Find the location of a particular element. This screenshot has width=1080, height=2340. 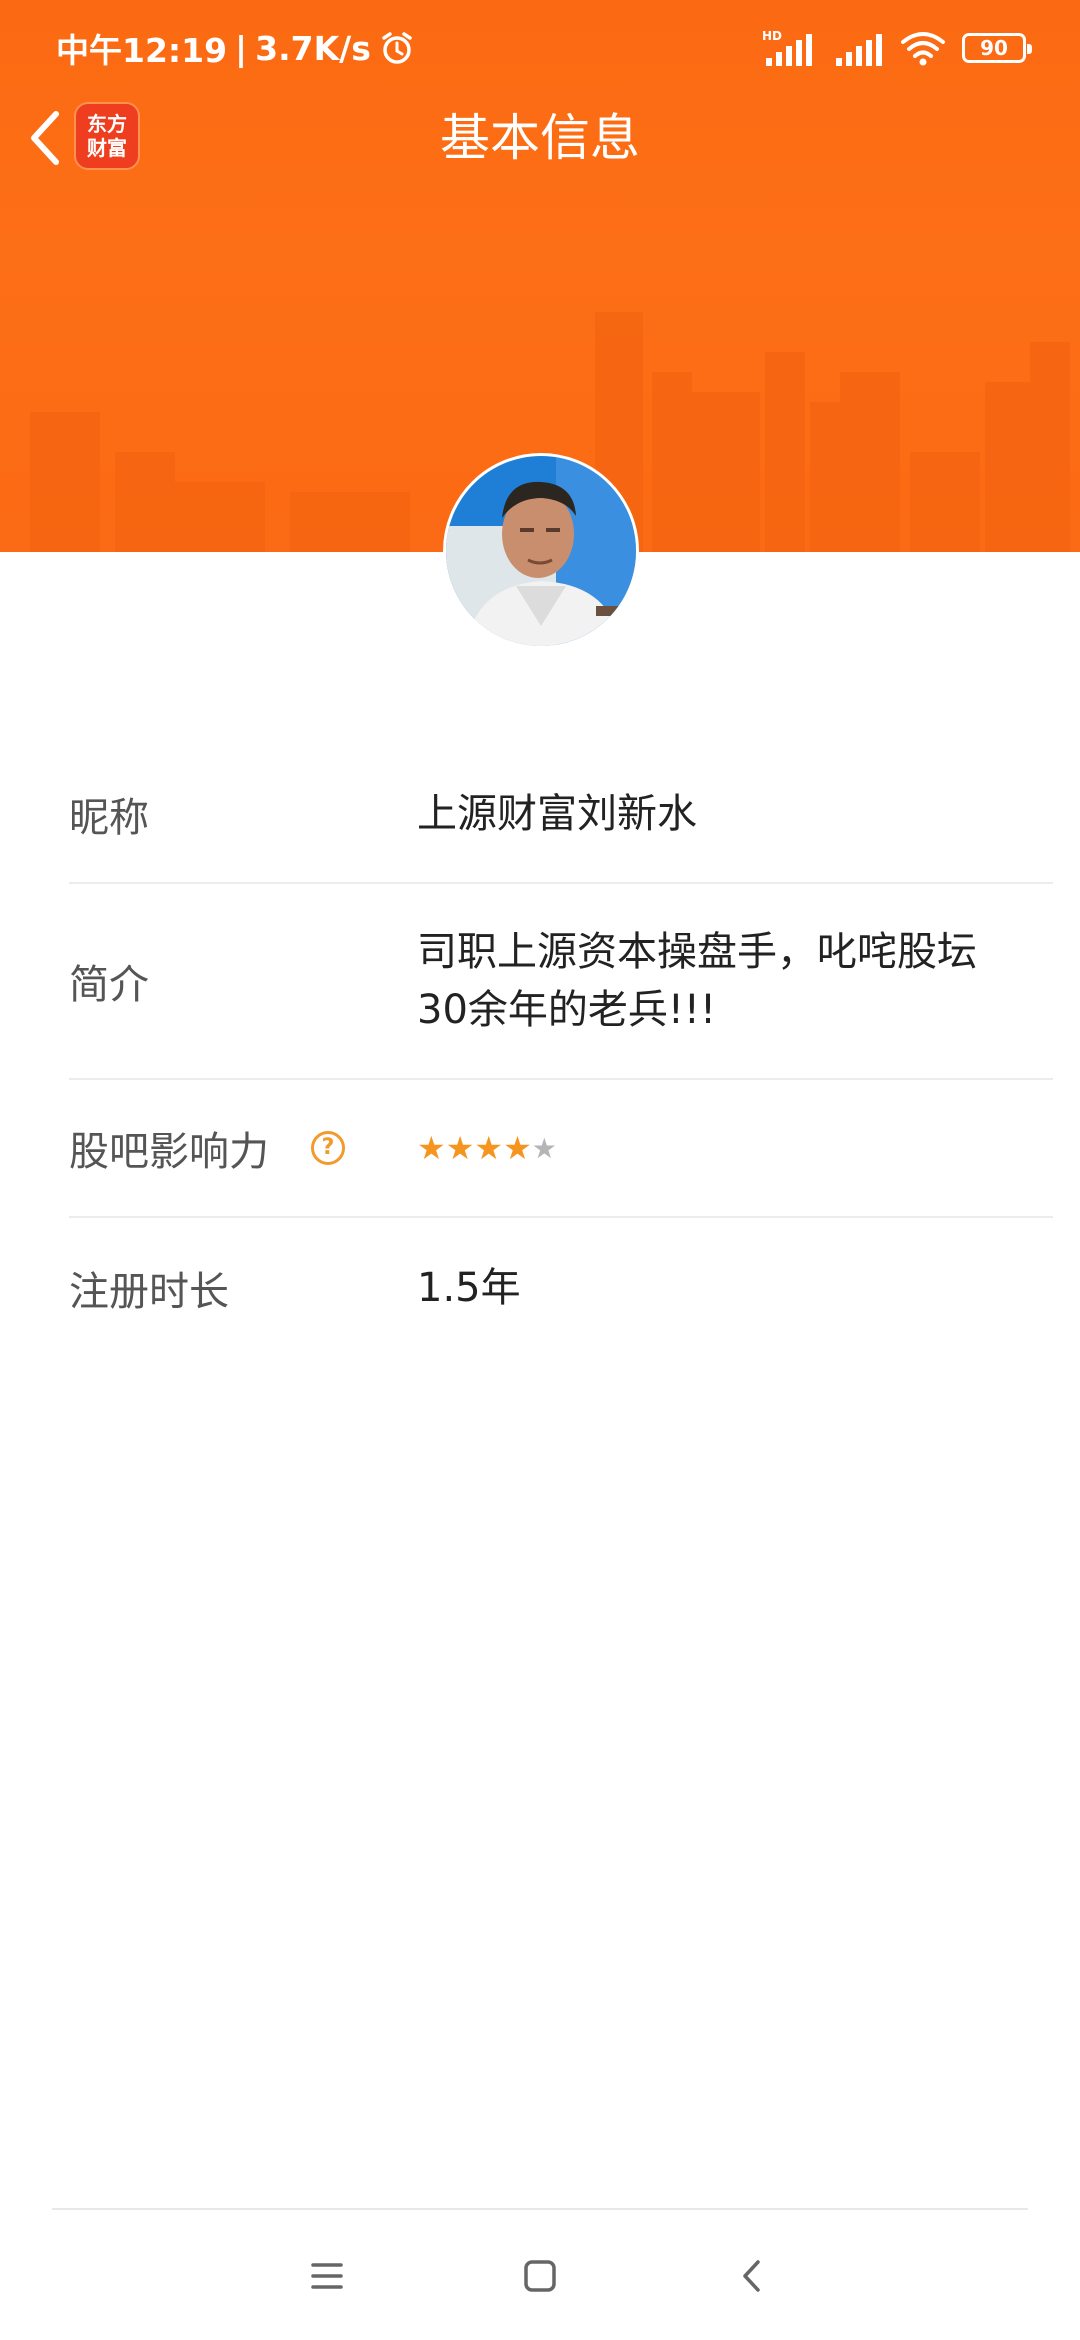

status-time: 中午12:19 is located at coordinates (142, 50).